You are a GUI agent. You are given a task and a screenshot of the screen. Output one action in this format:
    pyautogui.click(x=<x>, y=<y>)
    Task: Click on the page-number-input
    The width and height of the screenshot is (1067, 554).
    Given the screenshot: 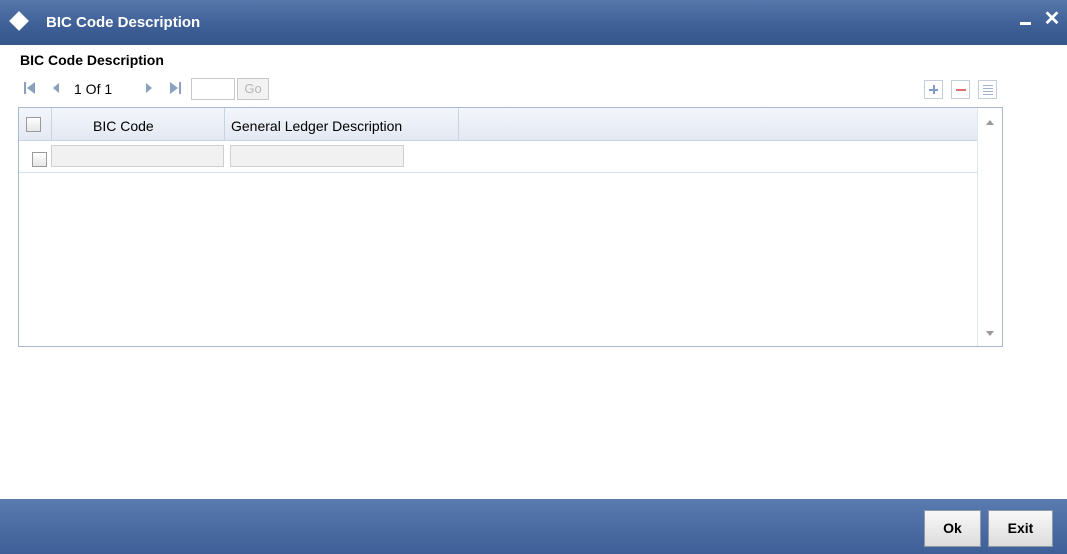 What is the action you would take?
    pyautogui.click(x=213, y=89)
    